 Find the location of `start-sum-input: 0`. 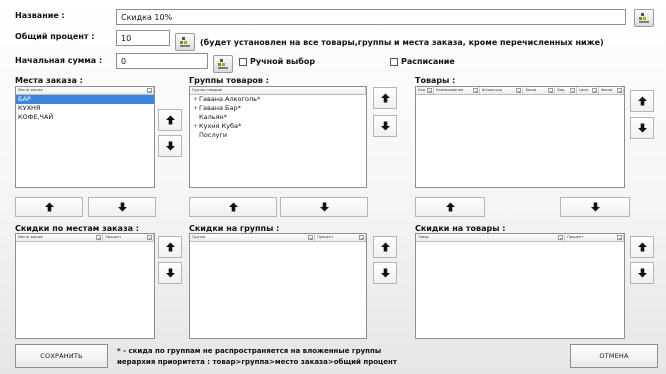

start-sum-input: 0 is located at coordinates (162, 61).